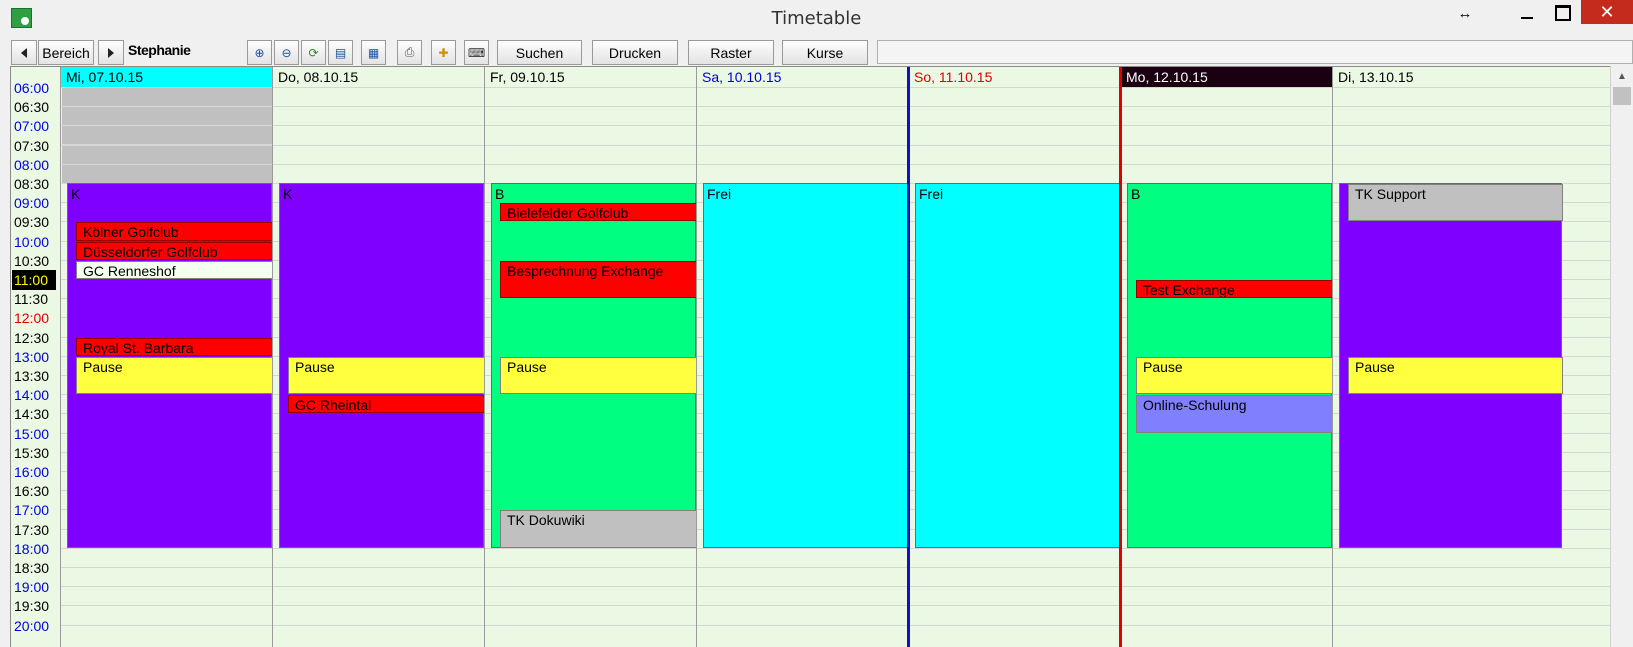 The height and width of the screenshot is (647, 1633). Describe the element at coordinates (409, 52) in the screenshot. I see `print-preview-icon: ⎙` at that location.